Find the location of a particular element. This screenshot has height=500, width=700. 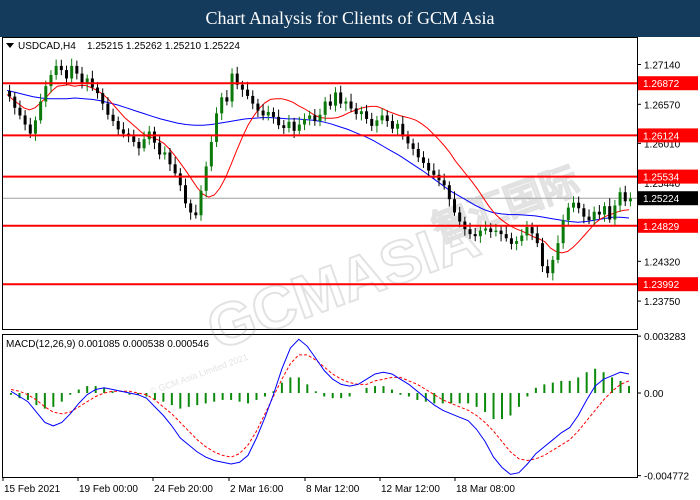

time-tick-label: 8 Mar 12:00 is located at coordinates (333, 489).